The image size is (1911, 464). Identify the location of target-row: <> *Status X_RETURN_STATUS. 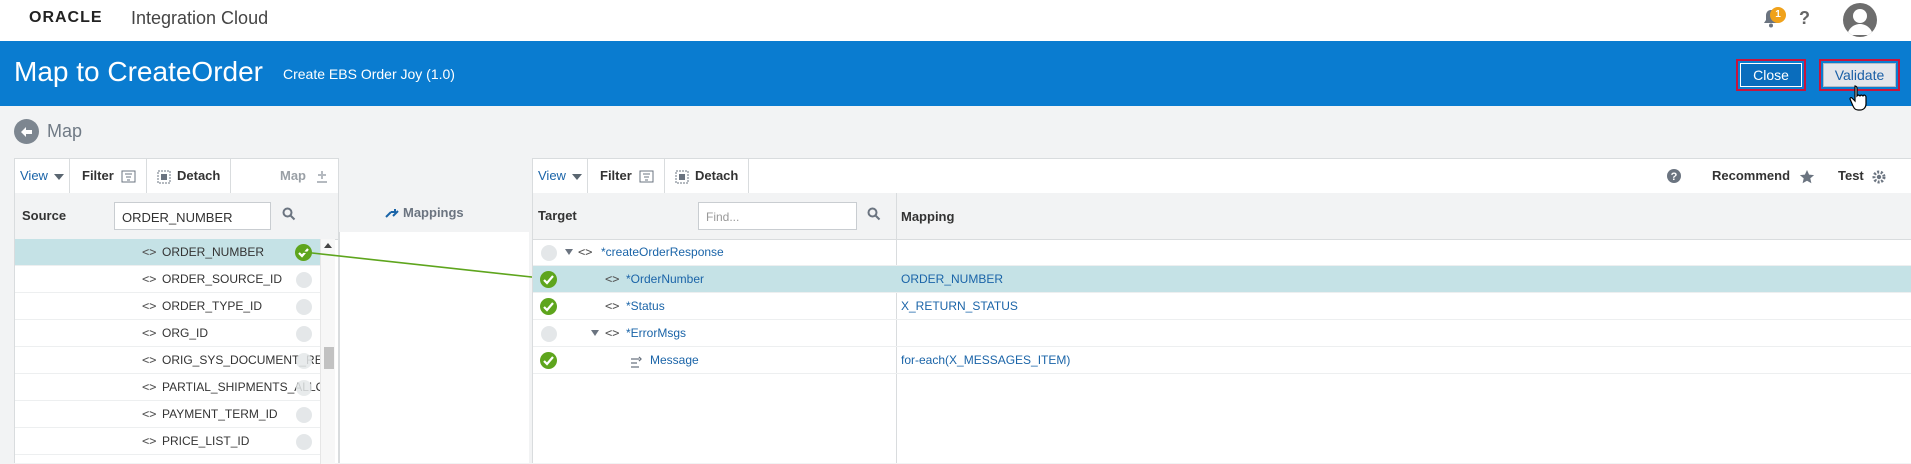
(1222, 306).